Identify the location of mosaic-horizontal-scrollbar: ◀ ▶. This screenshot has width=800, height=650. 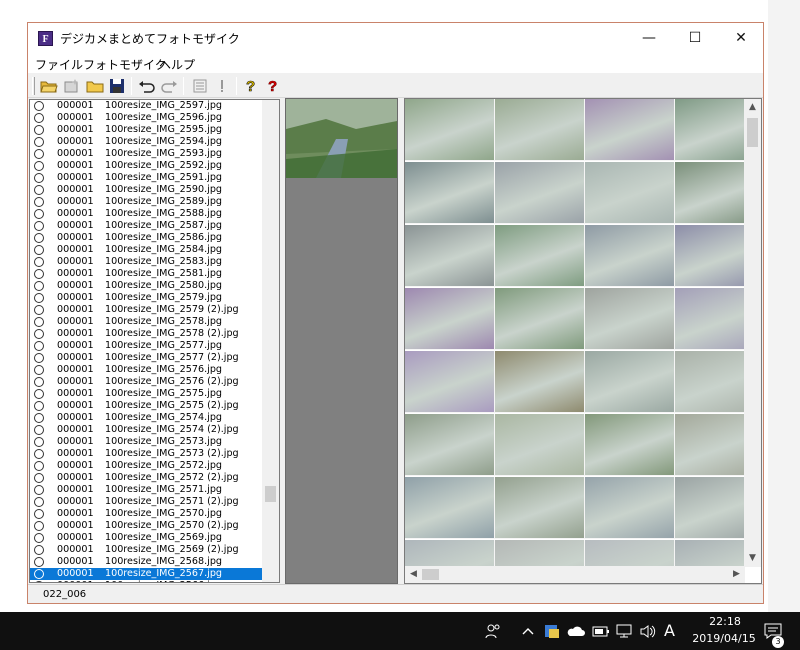
(575, 574).